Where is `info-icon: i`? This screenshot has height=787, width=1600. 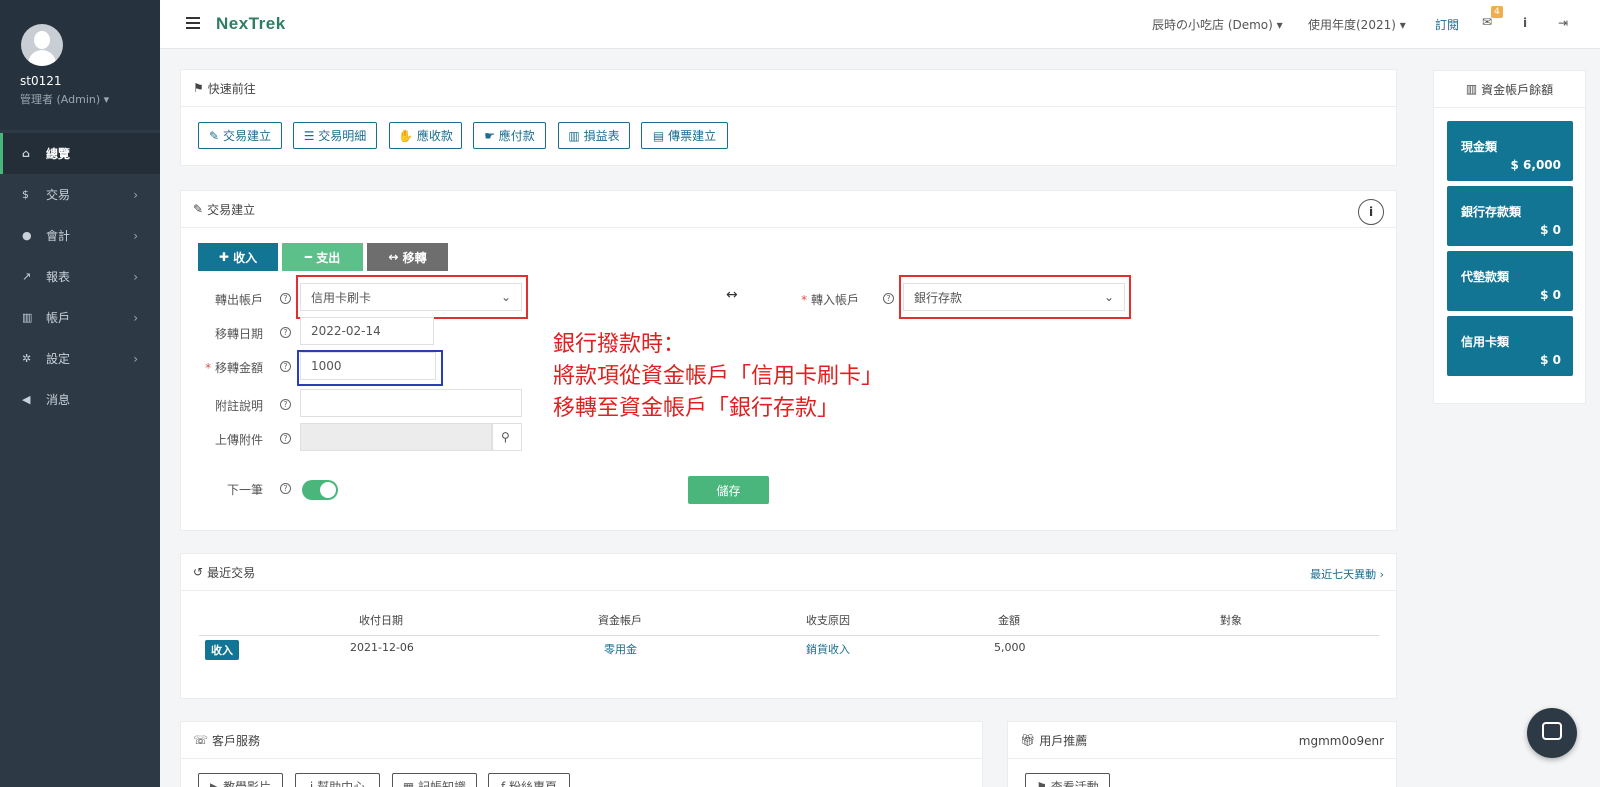 info-icon: i is located at coordinates (1525, 23).